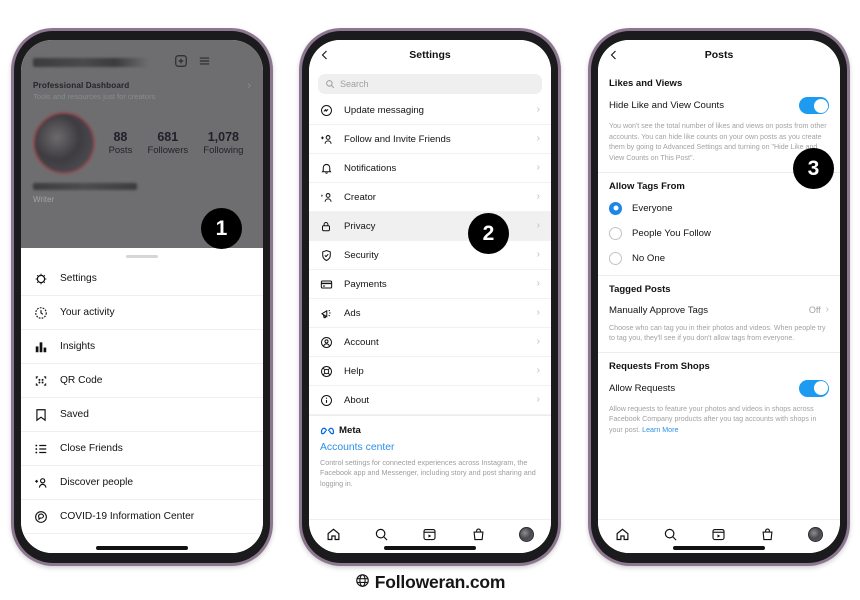  What do you see at coordinates (814, 388) in the screenshot?
I see `allow-requests-toggle` at bounding box center [814, 388].